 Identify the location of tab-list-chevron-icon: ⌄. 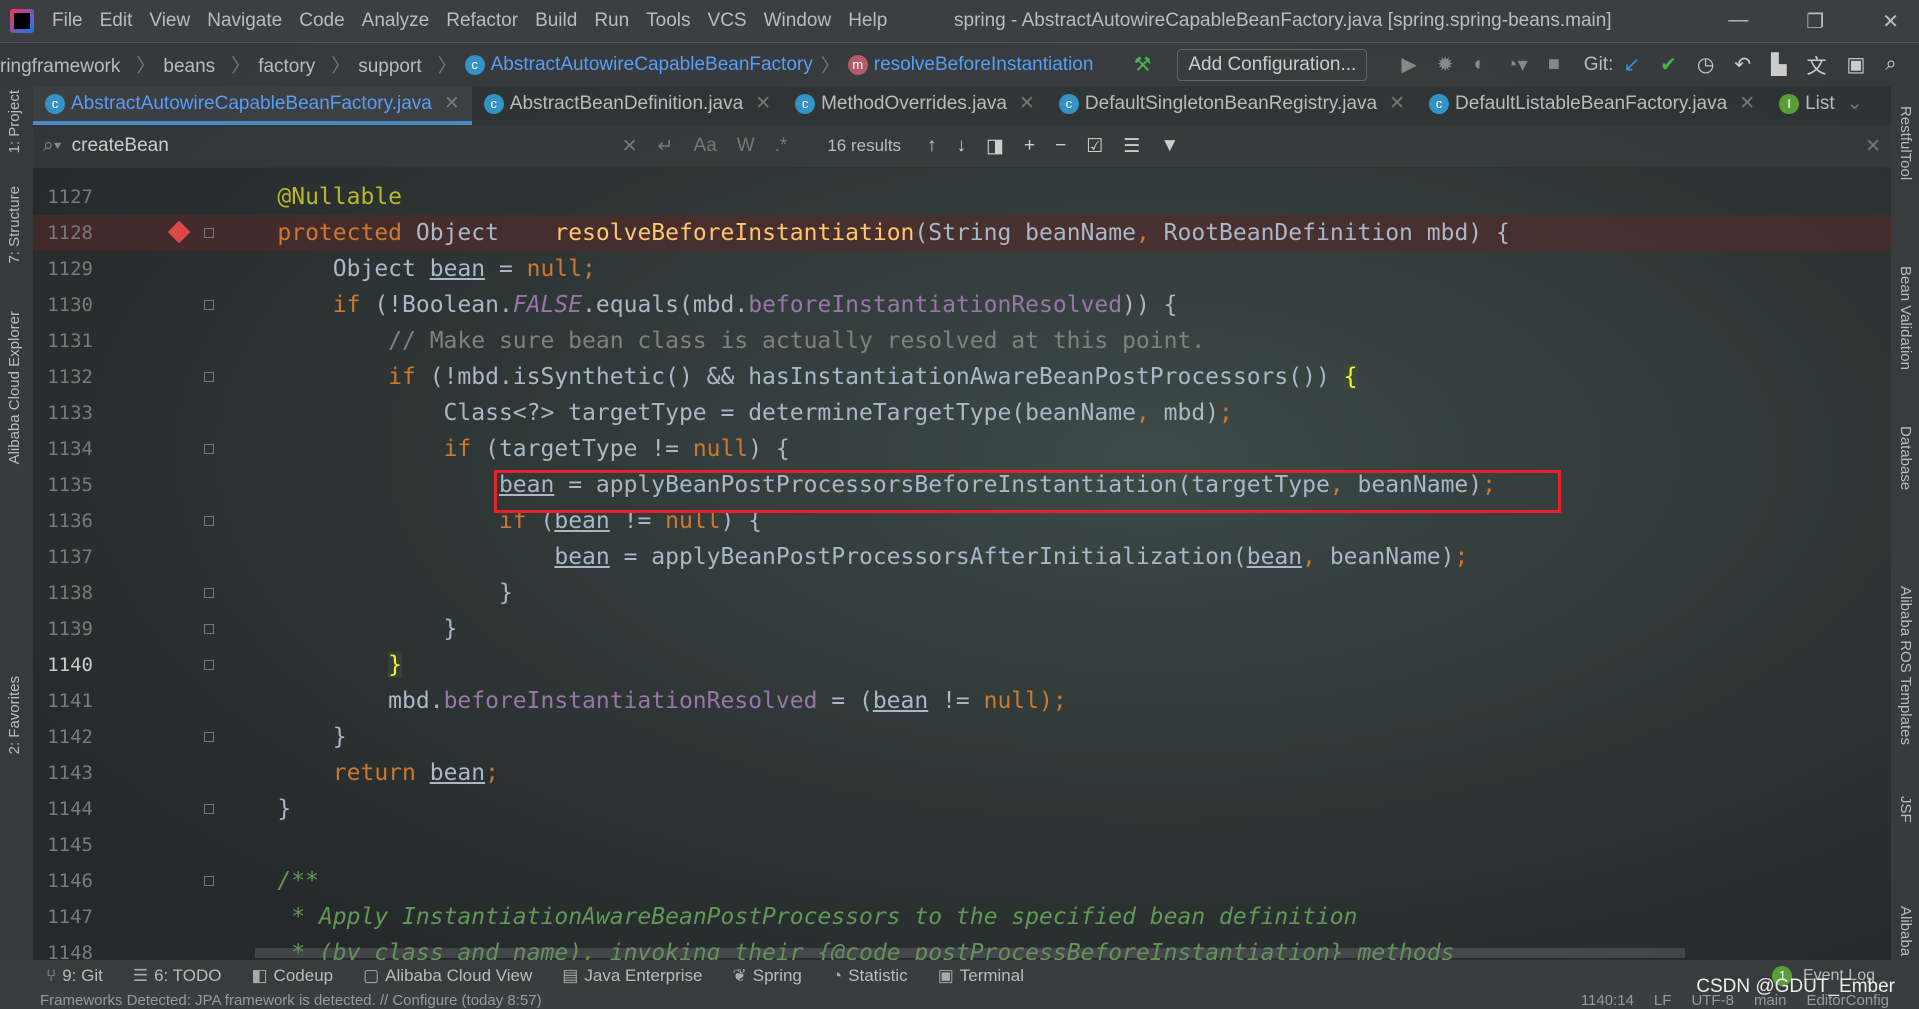
(1855, 103).